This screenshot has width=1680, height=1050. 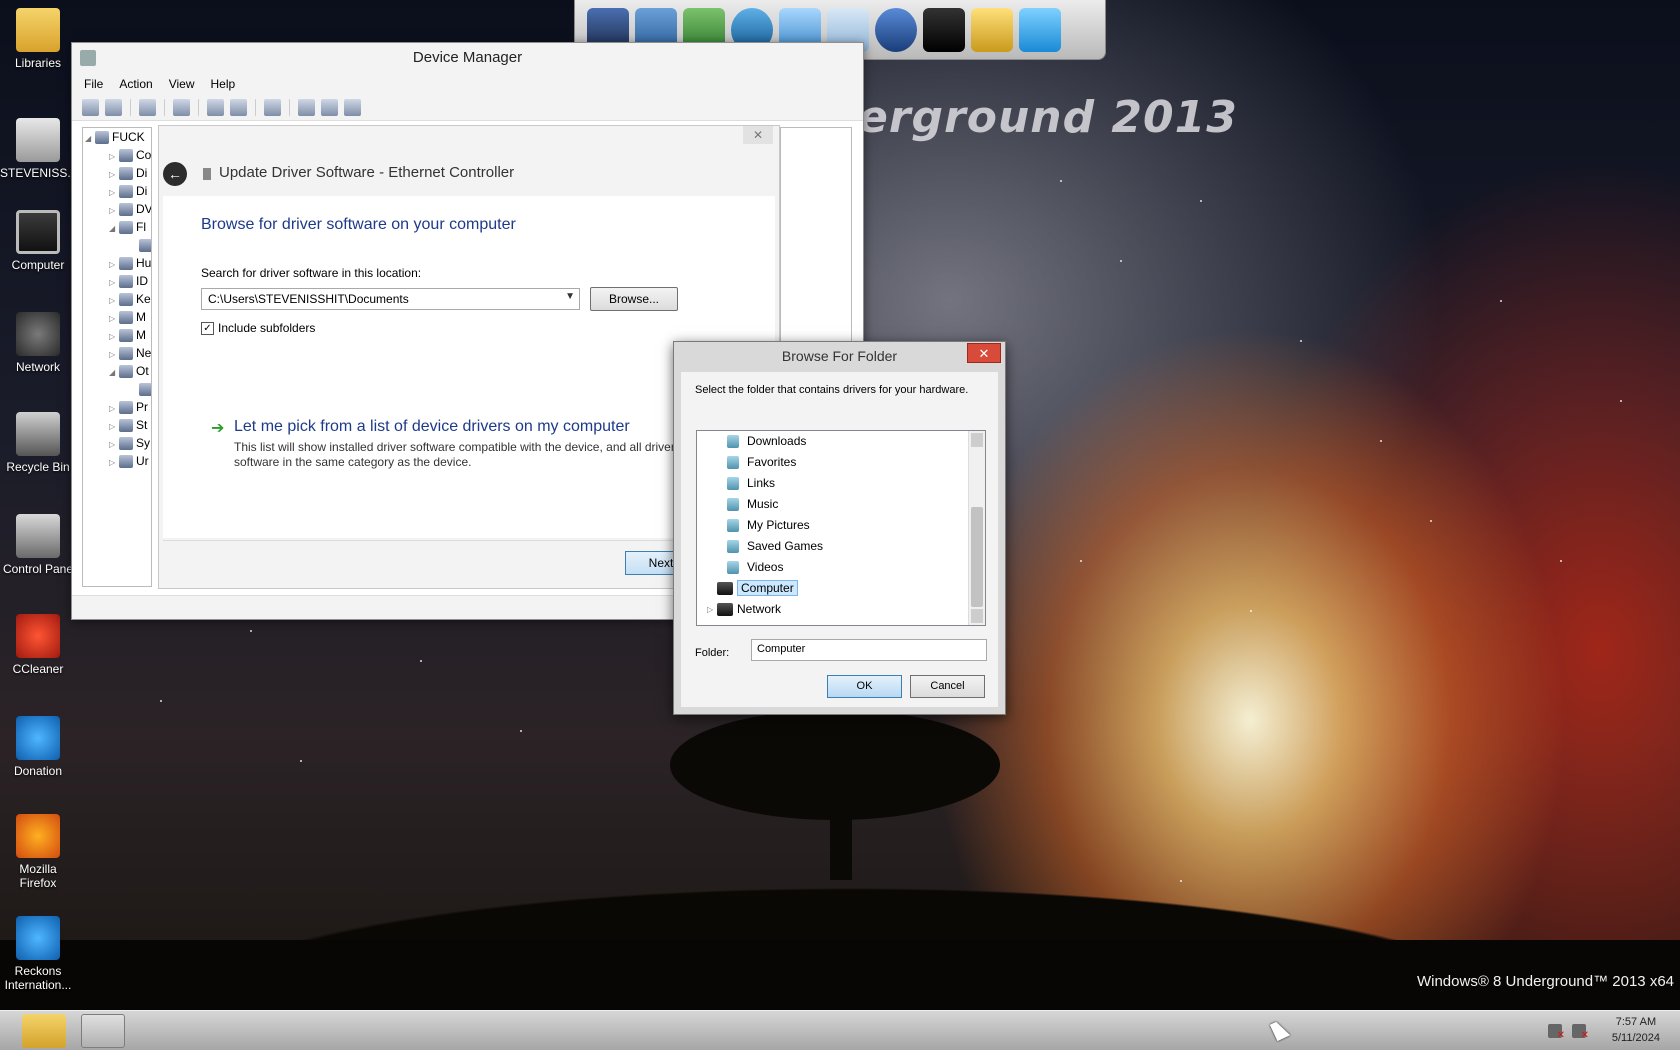 I want to click on tree-item: ◢ Fl, so click(x=117, y=227).